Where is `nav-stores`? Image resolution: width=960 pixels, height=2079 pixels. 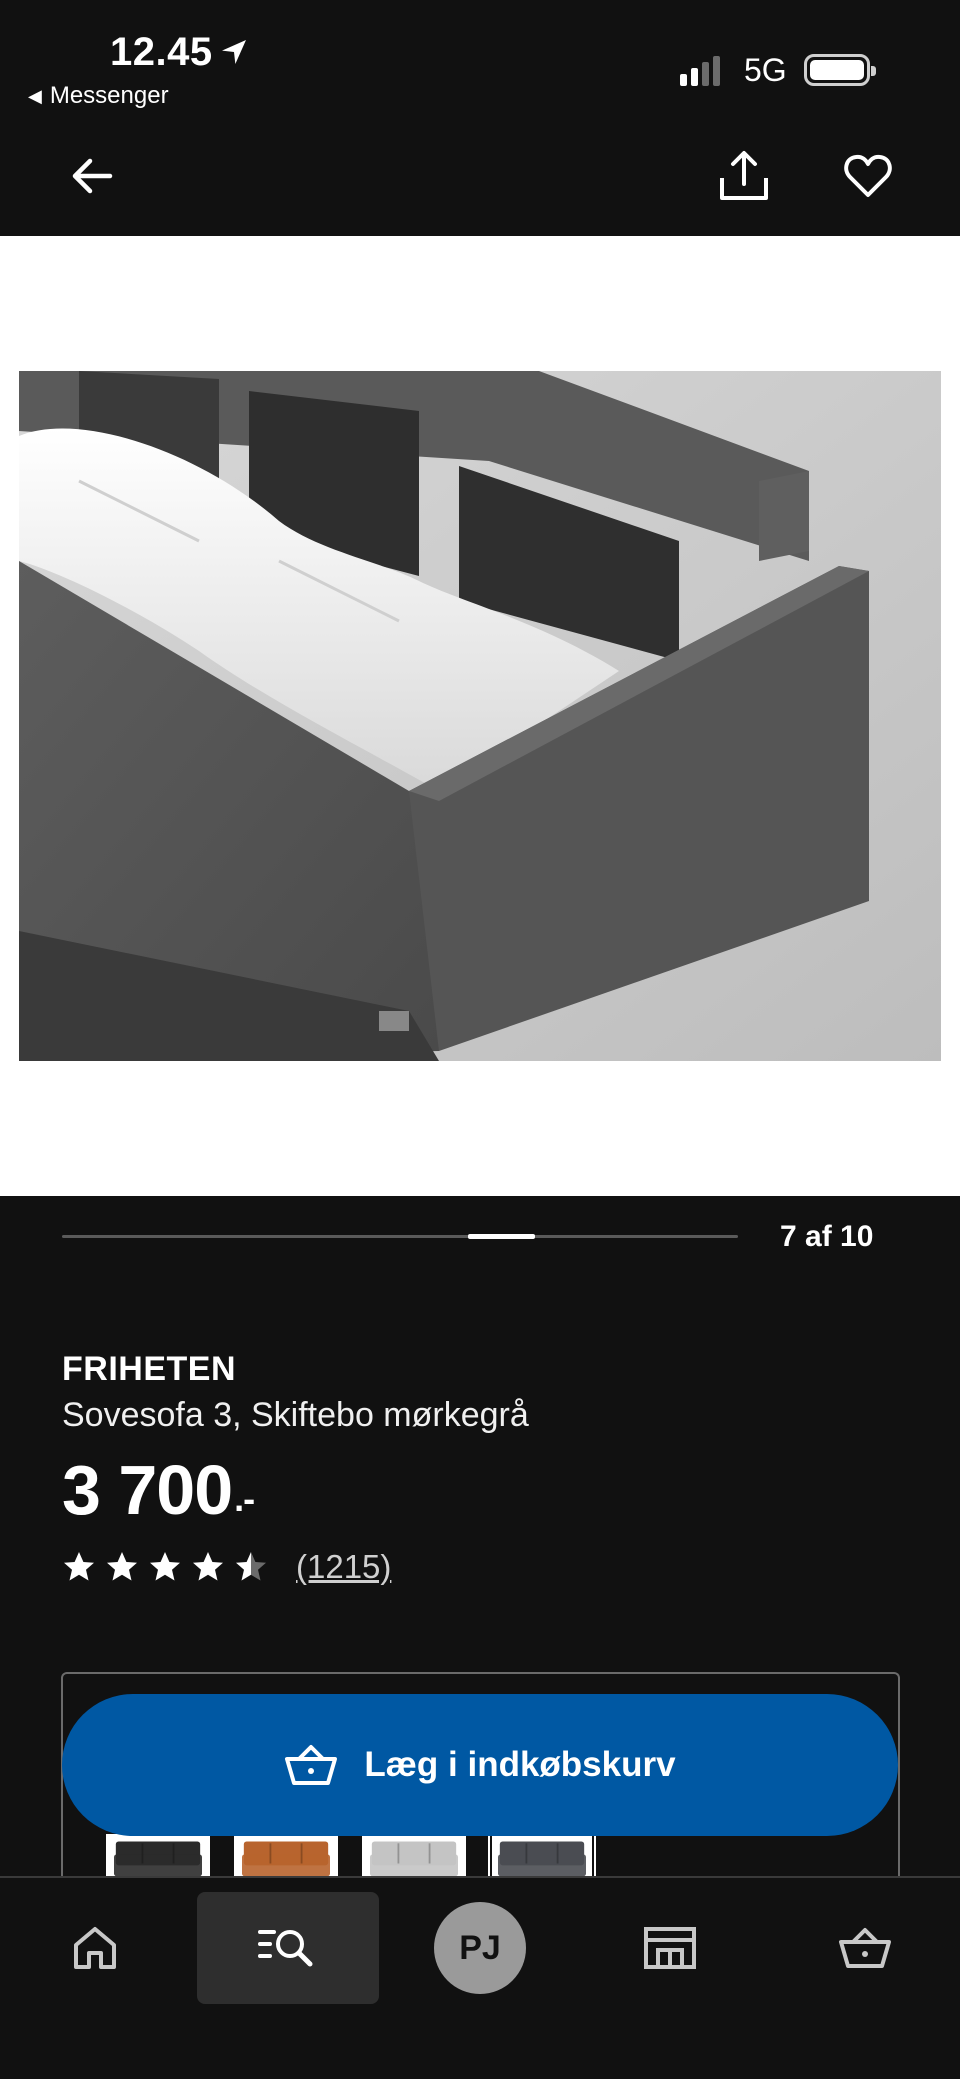
nav-stores is located at coordinates (670, 1948).